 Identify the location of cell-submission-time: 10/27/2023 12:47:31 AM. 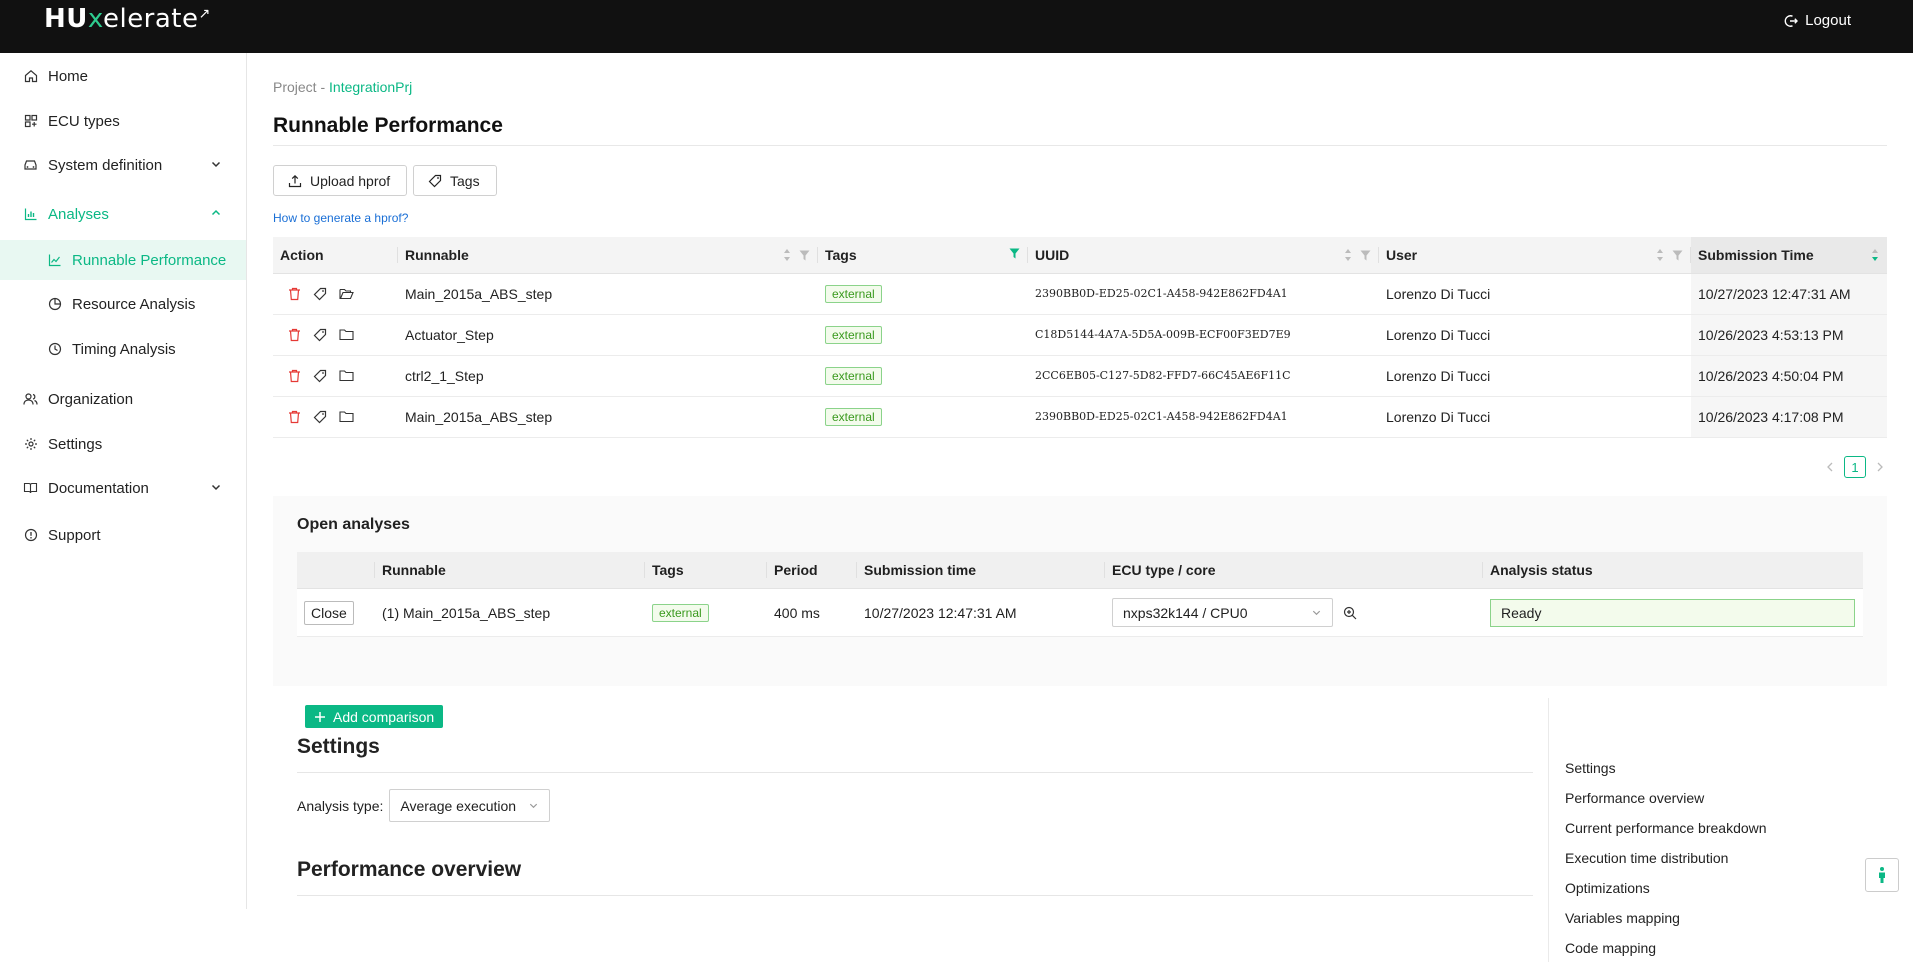
(1789, 294).